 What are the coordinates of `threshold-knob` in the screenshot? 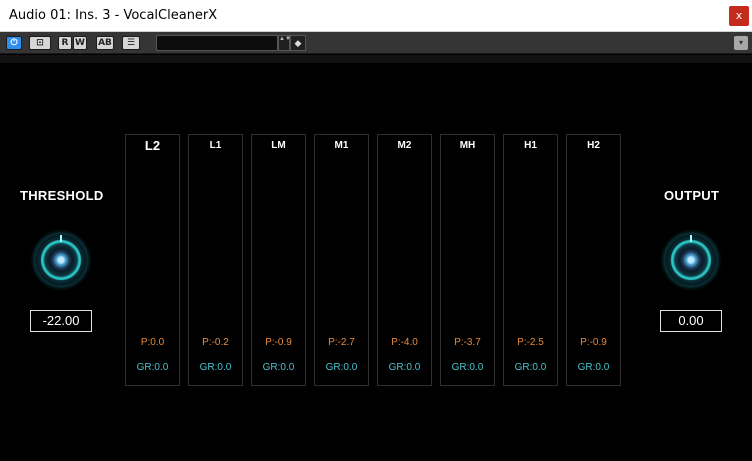 It's located at (61, 260).